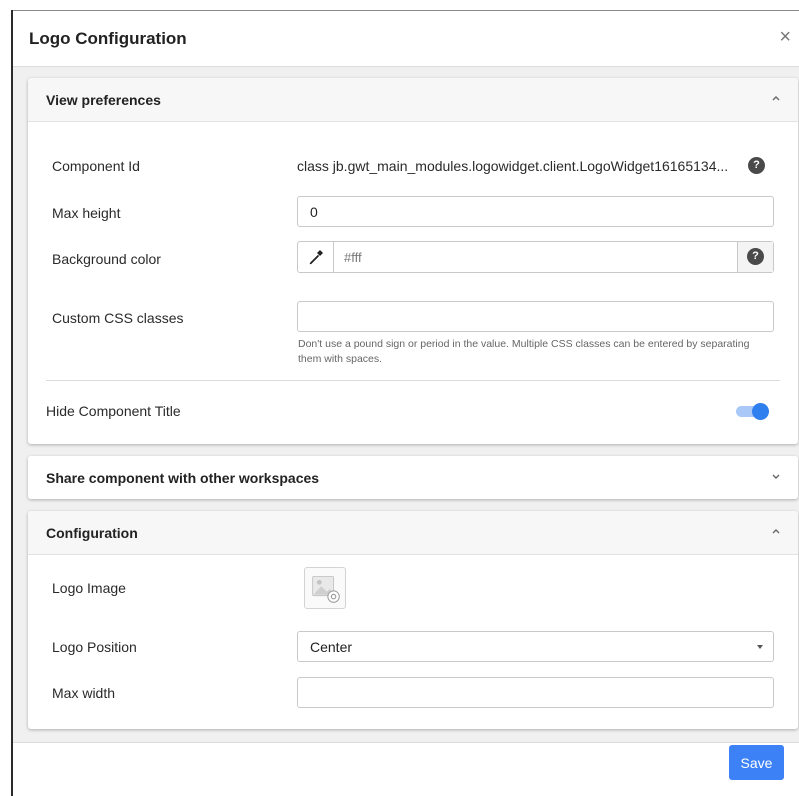  What do you see at coordinates (760, 411) in the screenshot?
I see `toggle-knob` at bounding box center [760, 411].